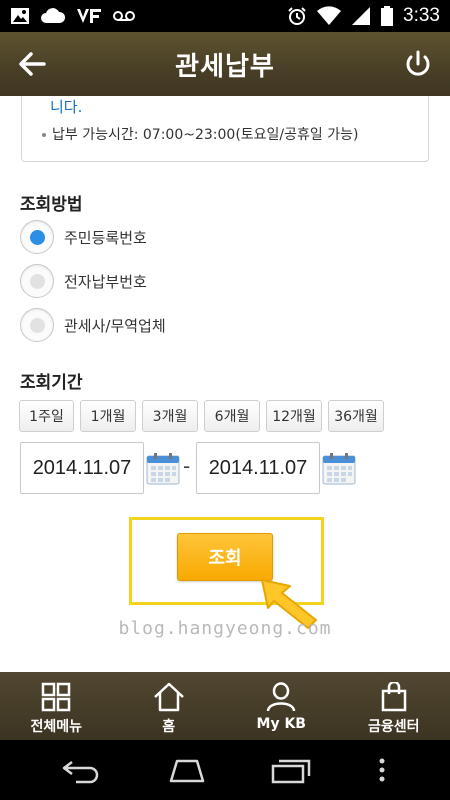  I want to click on status-notification-icons, so click(73, 16).